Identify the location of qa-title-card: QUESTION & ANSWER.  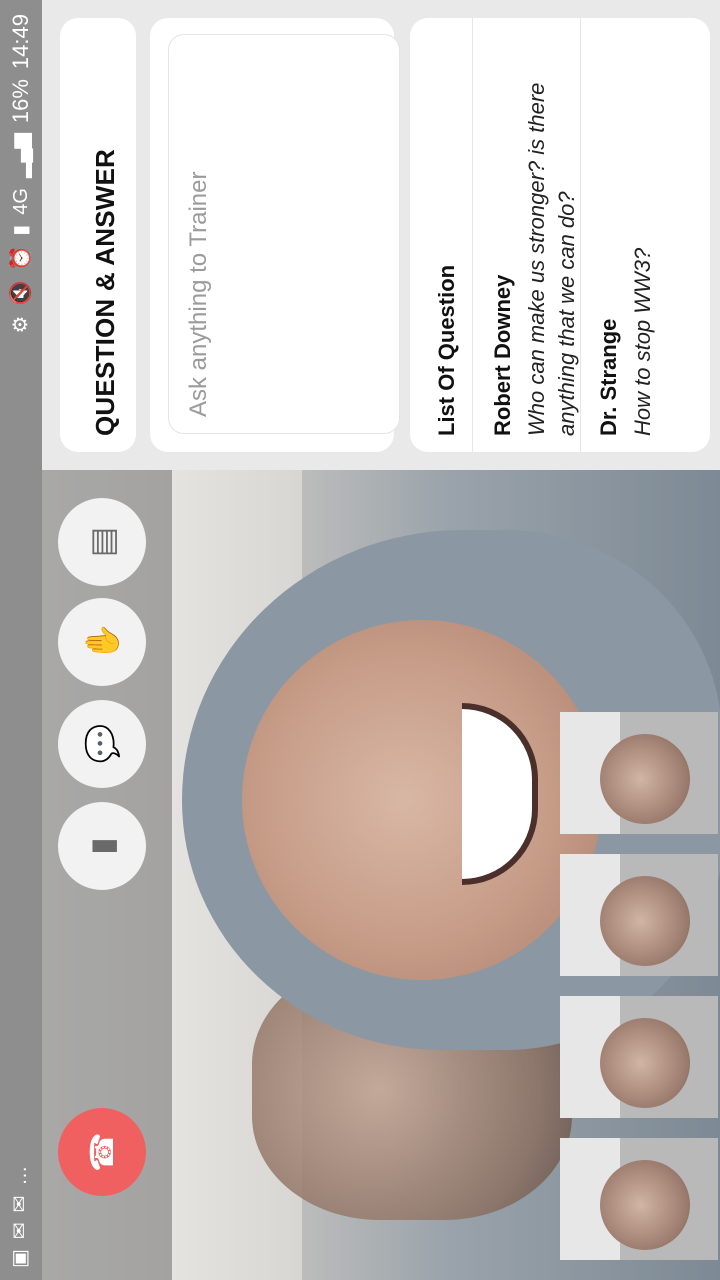
(98, 235).